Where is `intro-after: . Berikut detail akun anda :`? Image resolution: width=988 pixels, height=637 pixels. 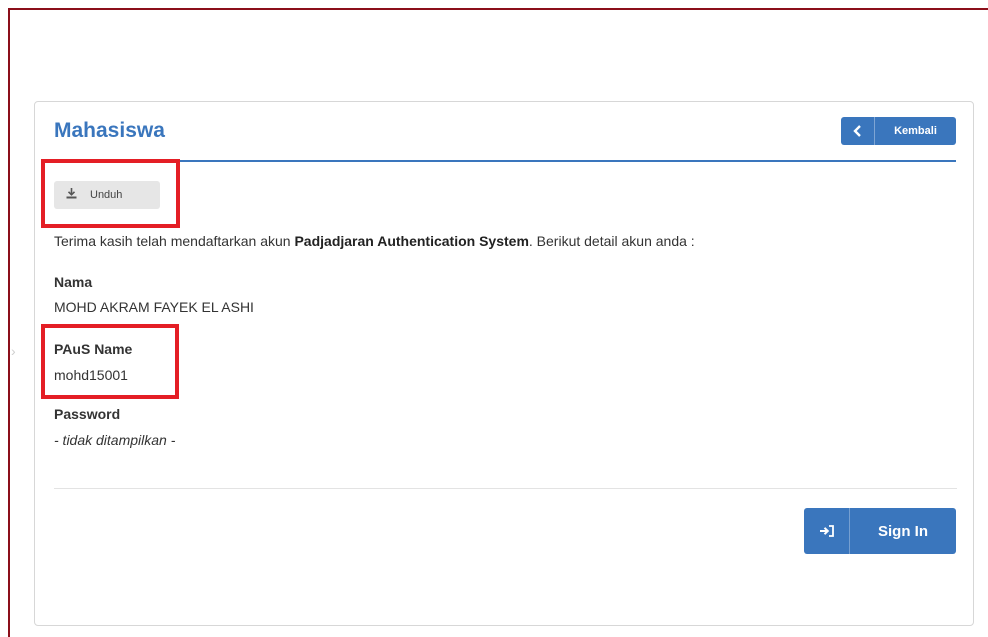 intro-after: . Berikut detail akun anda : is located at coordinates (611, 241).